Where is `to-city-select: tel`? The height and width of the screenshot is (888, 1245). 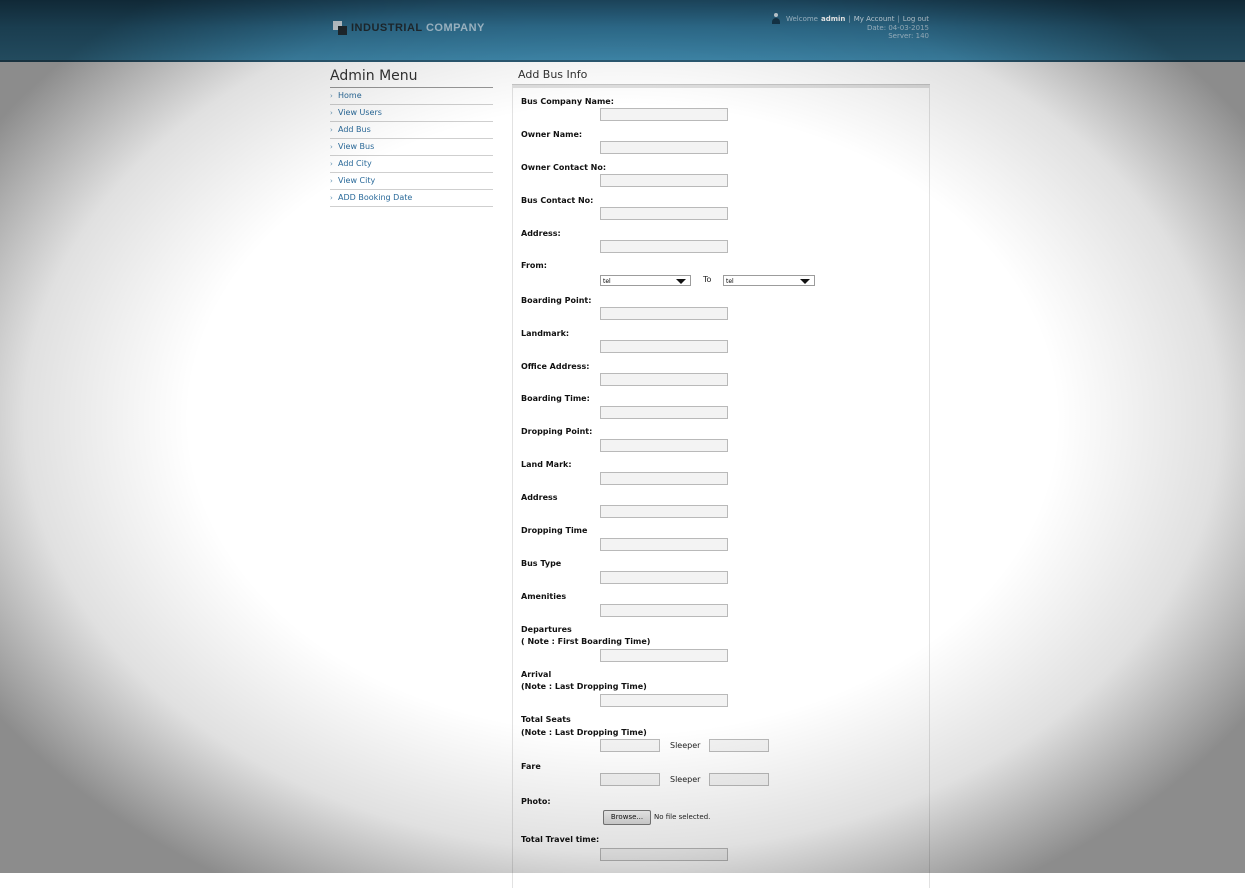 to-city-select: tel is located at coordinates (769, 280).